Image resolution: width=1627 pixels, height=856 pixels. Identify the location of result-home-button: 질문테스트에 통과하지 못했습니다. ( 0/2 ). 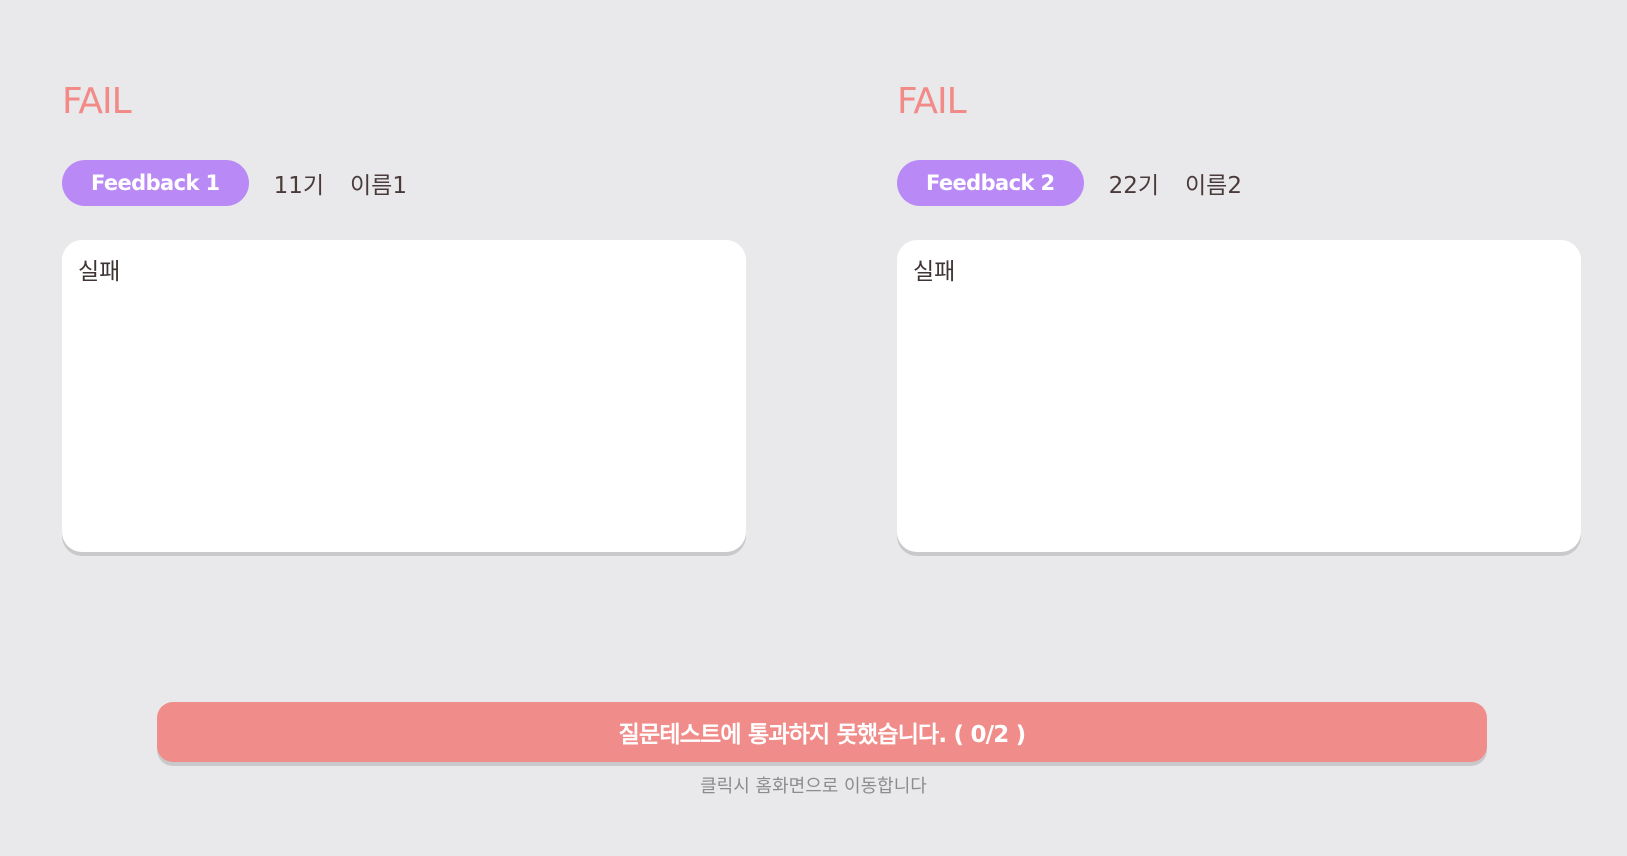
(822, 732).